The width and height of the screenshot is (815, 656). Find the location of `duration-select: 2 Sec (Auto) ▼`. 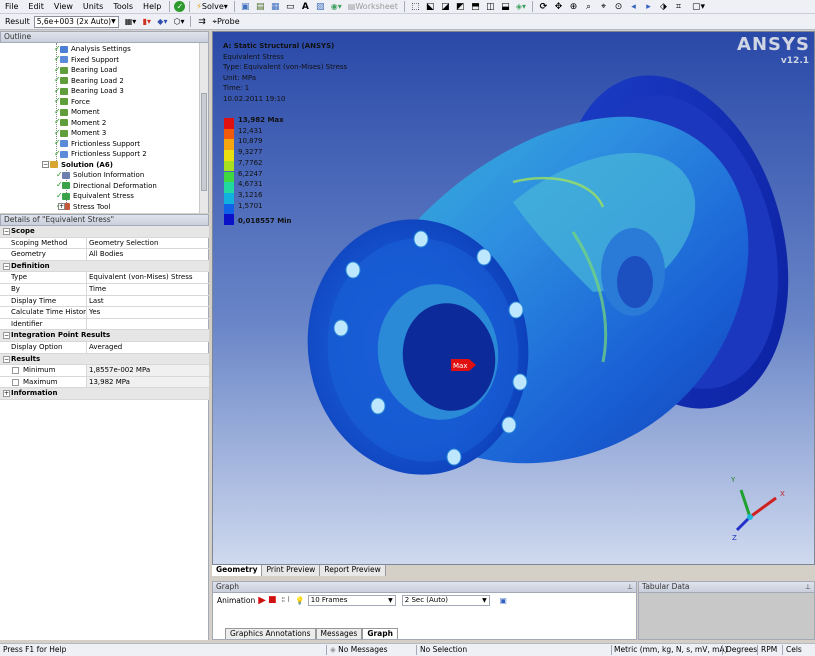

duration-select: 2 Sec (Auto) ▼ is located at coordinates (445, 600).